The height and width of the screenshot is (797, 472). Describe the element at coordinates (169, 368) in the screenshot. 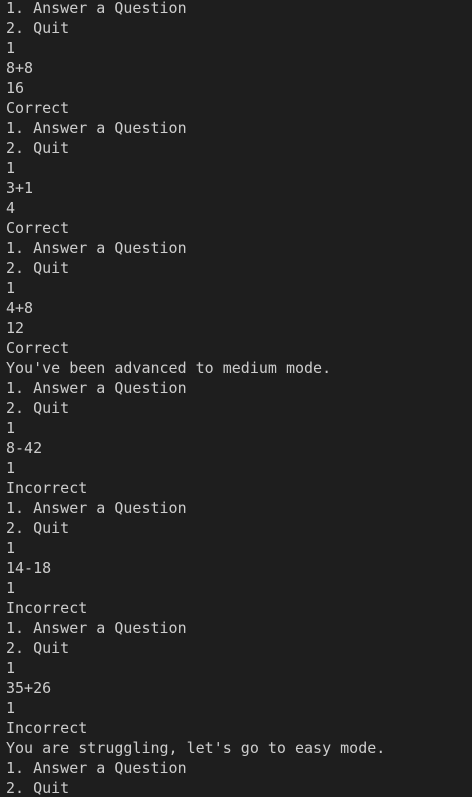

I see `terminal-line: You've been advanced to medium mode.` at that location.